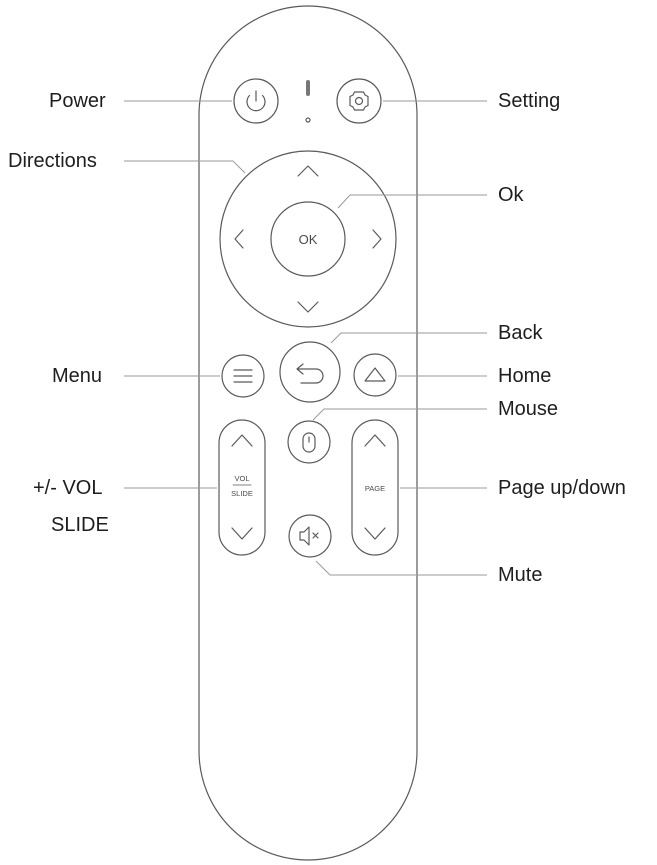 Image resolution: width=657 pixels, height=865 pixels. Describe the element at coordinates (77, 101) in the screenshot. I see `power-label: Power` at that location.